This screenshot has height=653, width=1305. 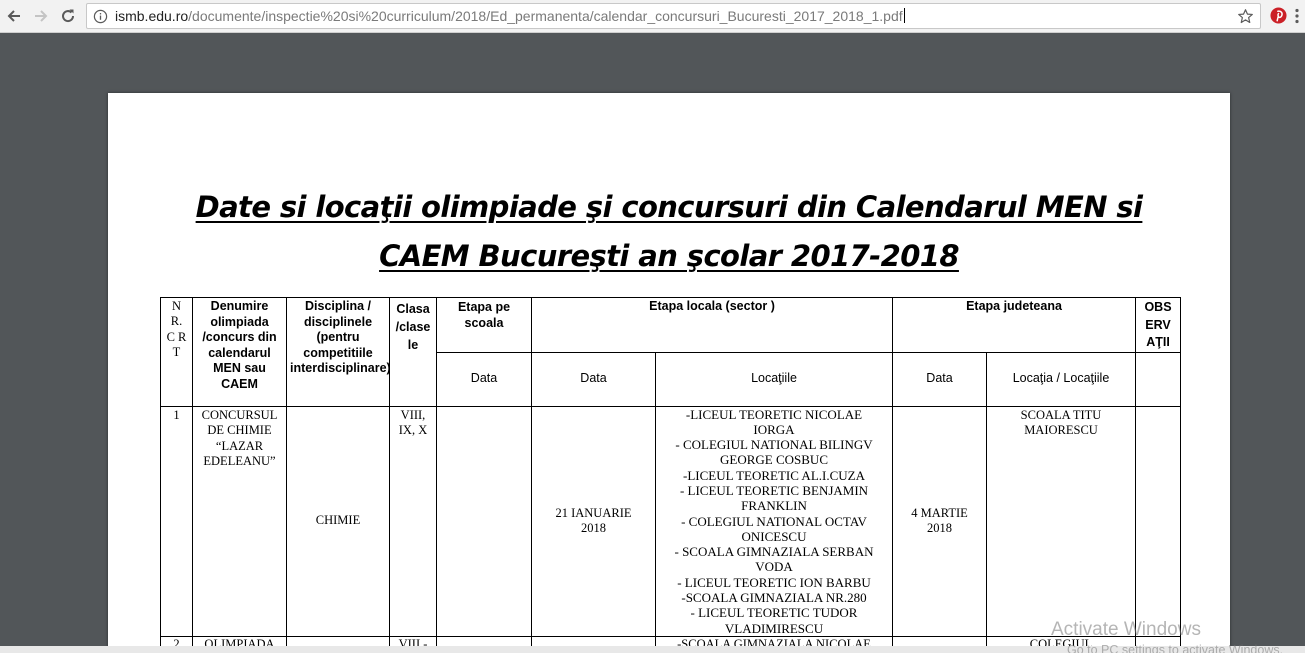 I want to click on header-data-judeteana: Data, so click(x=939, y=379).